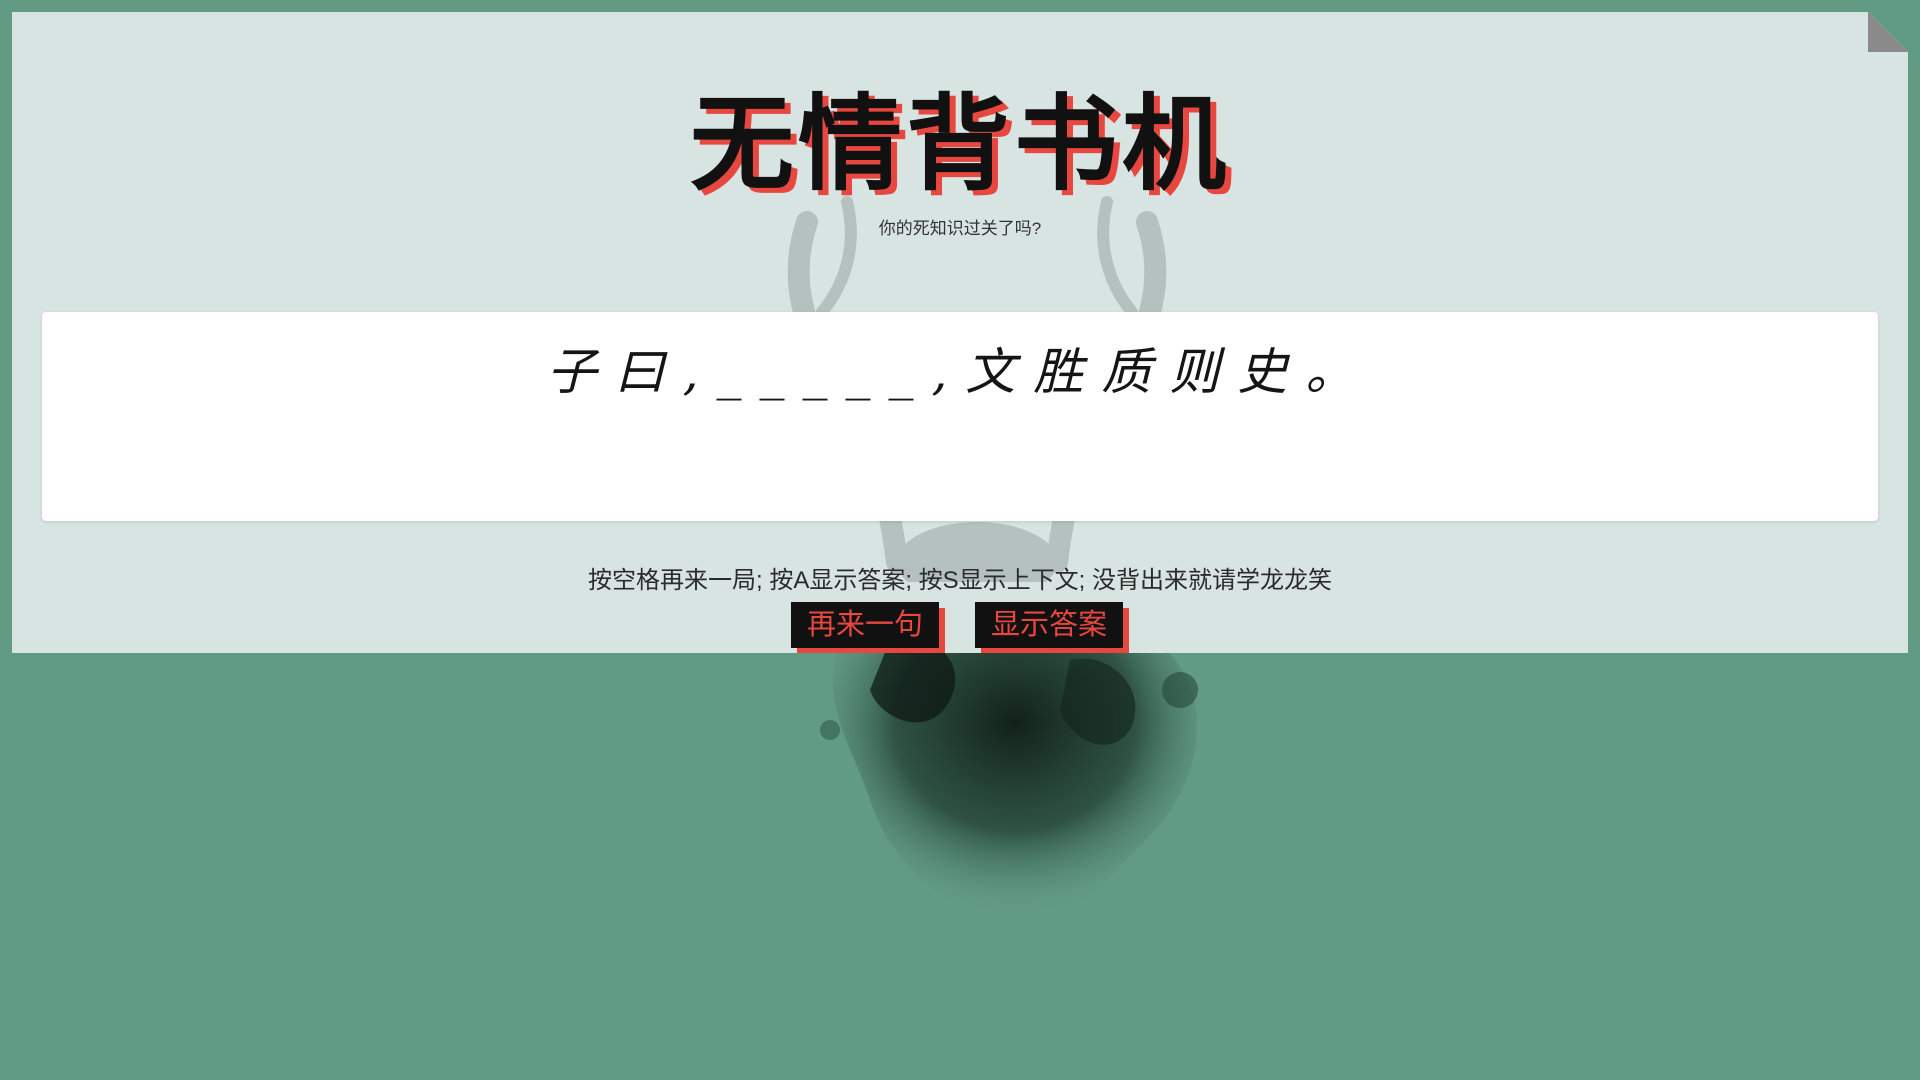  I want to click on ink-blot-icon, so click(1020, 780).